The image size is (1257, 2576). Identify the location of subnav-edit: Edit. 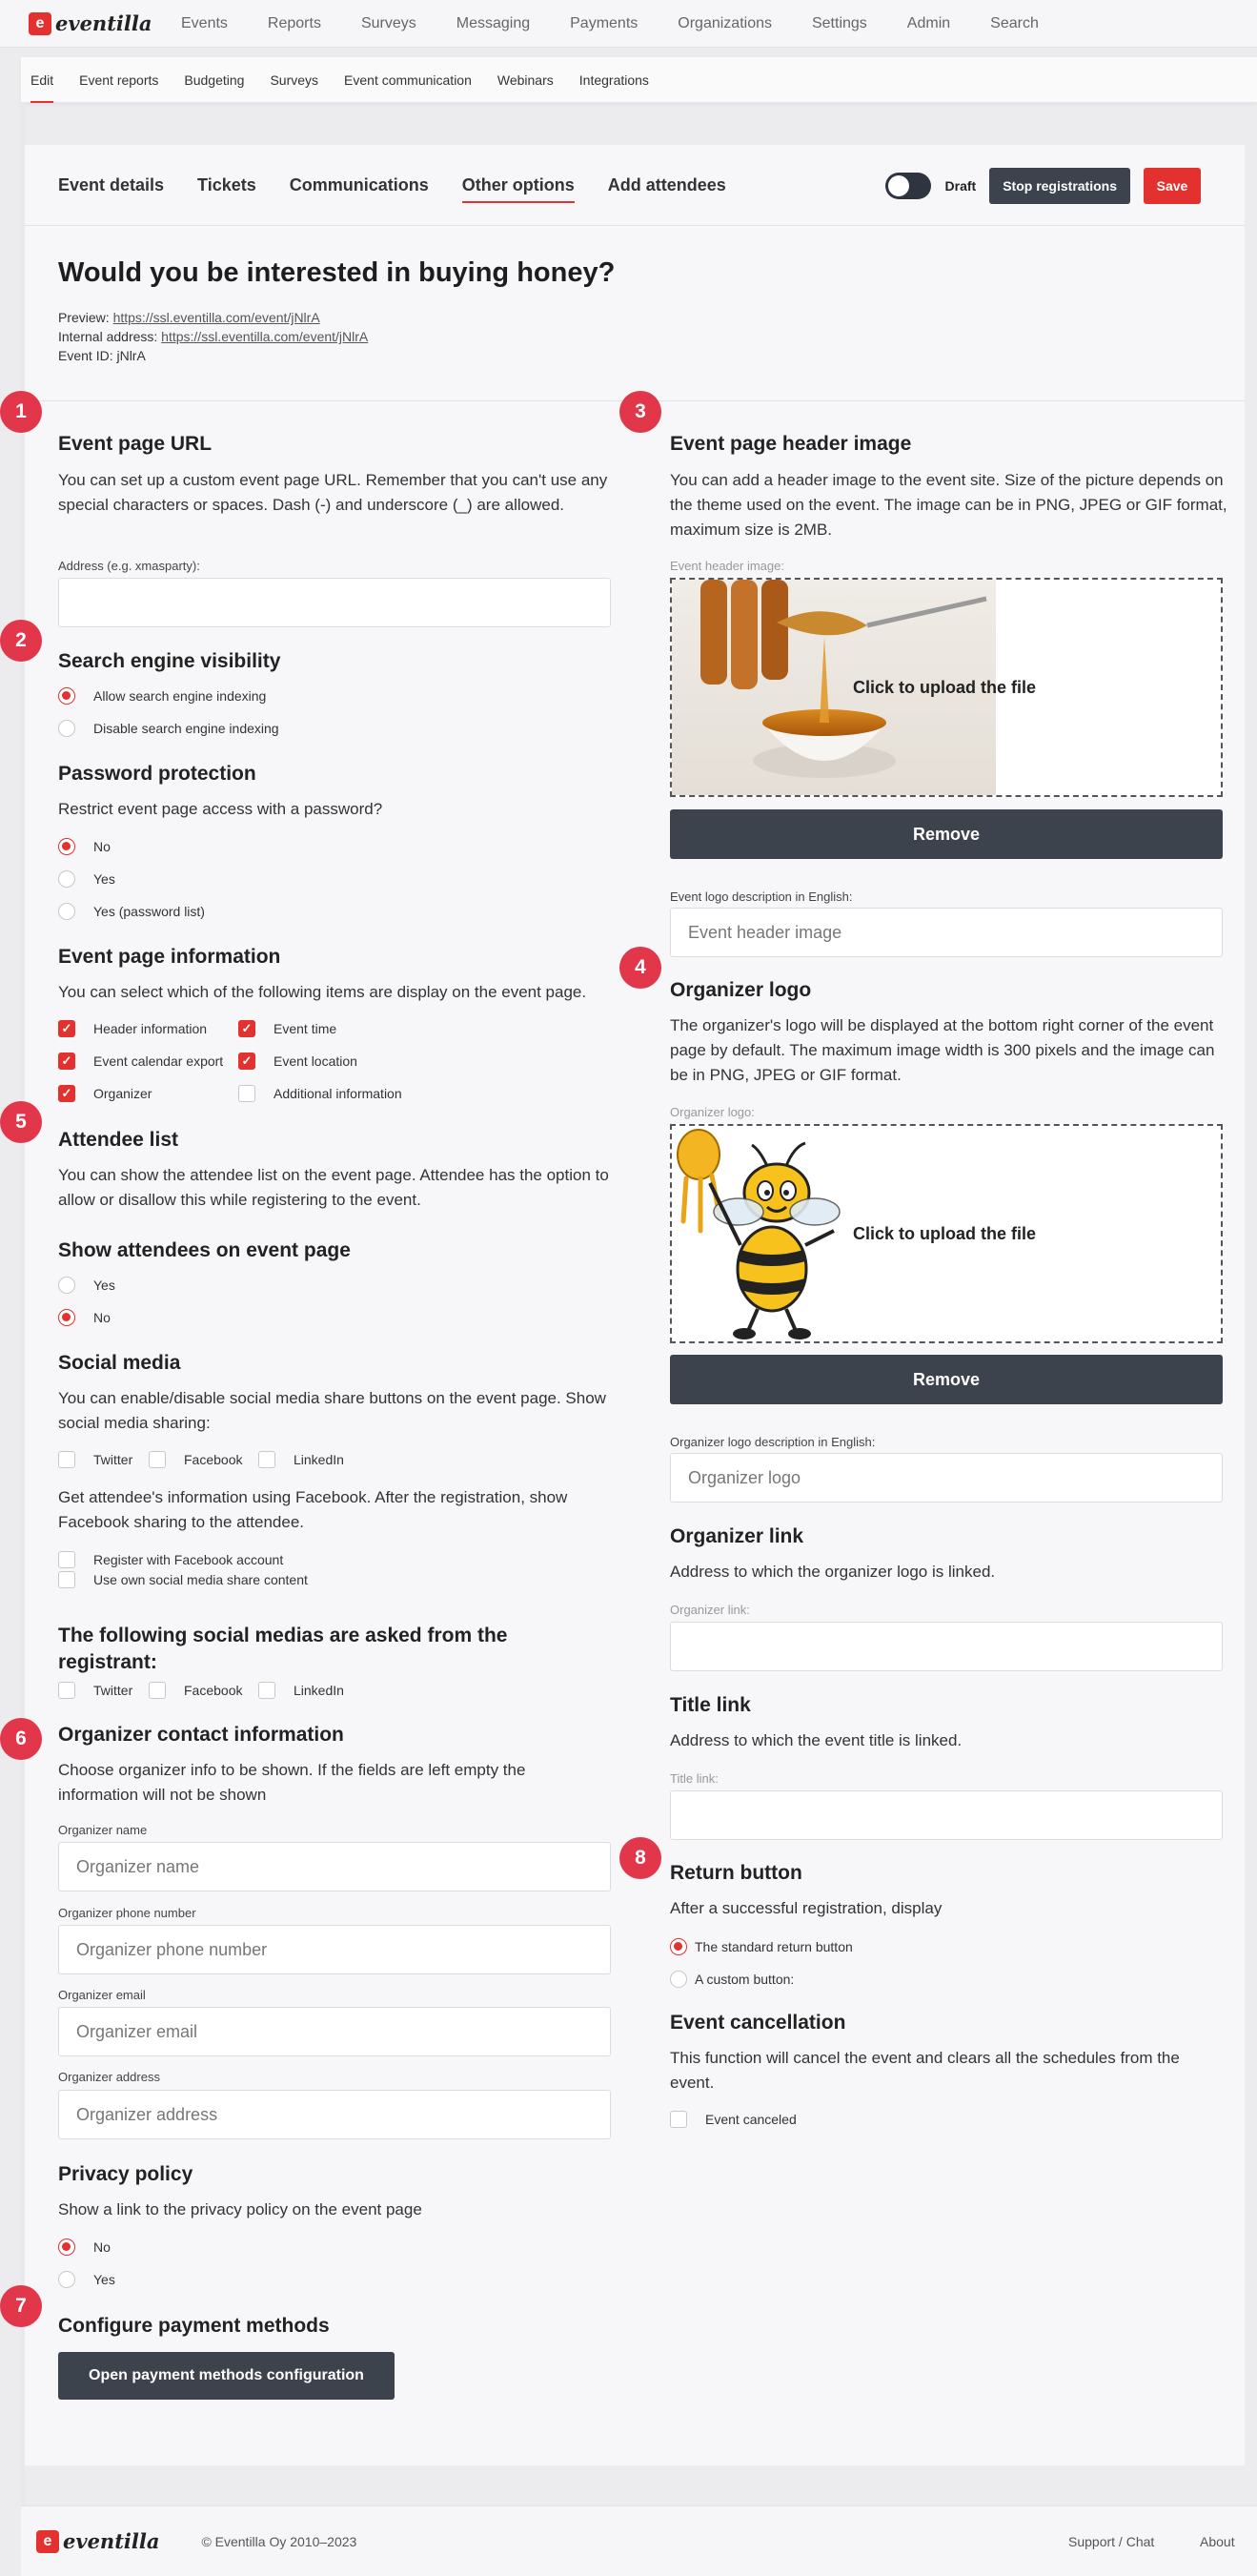
(42, 80).